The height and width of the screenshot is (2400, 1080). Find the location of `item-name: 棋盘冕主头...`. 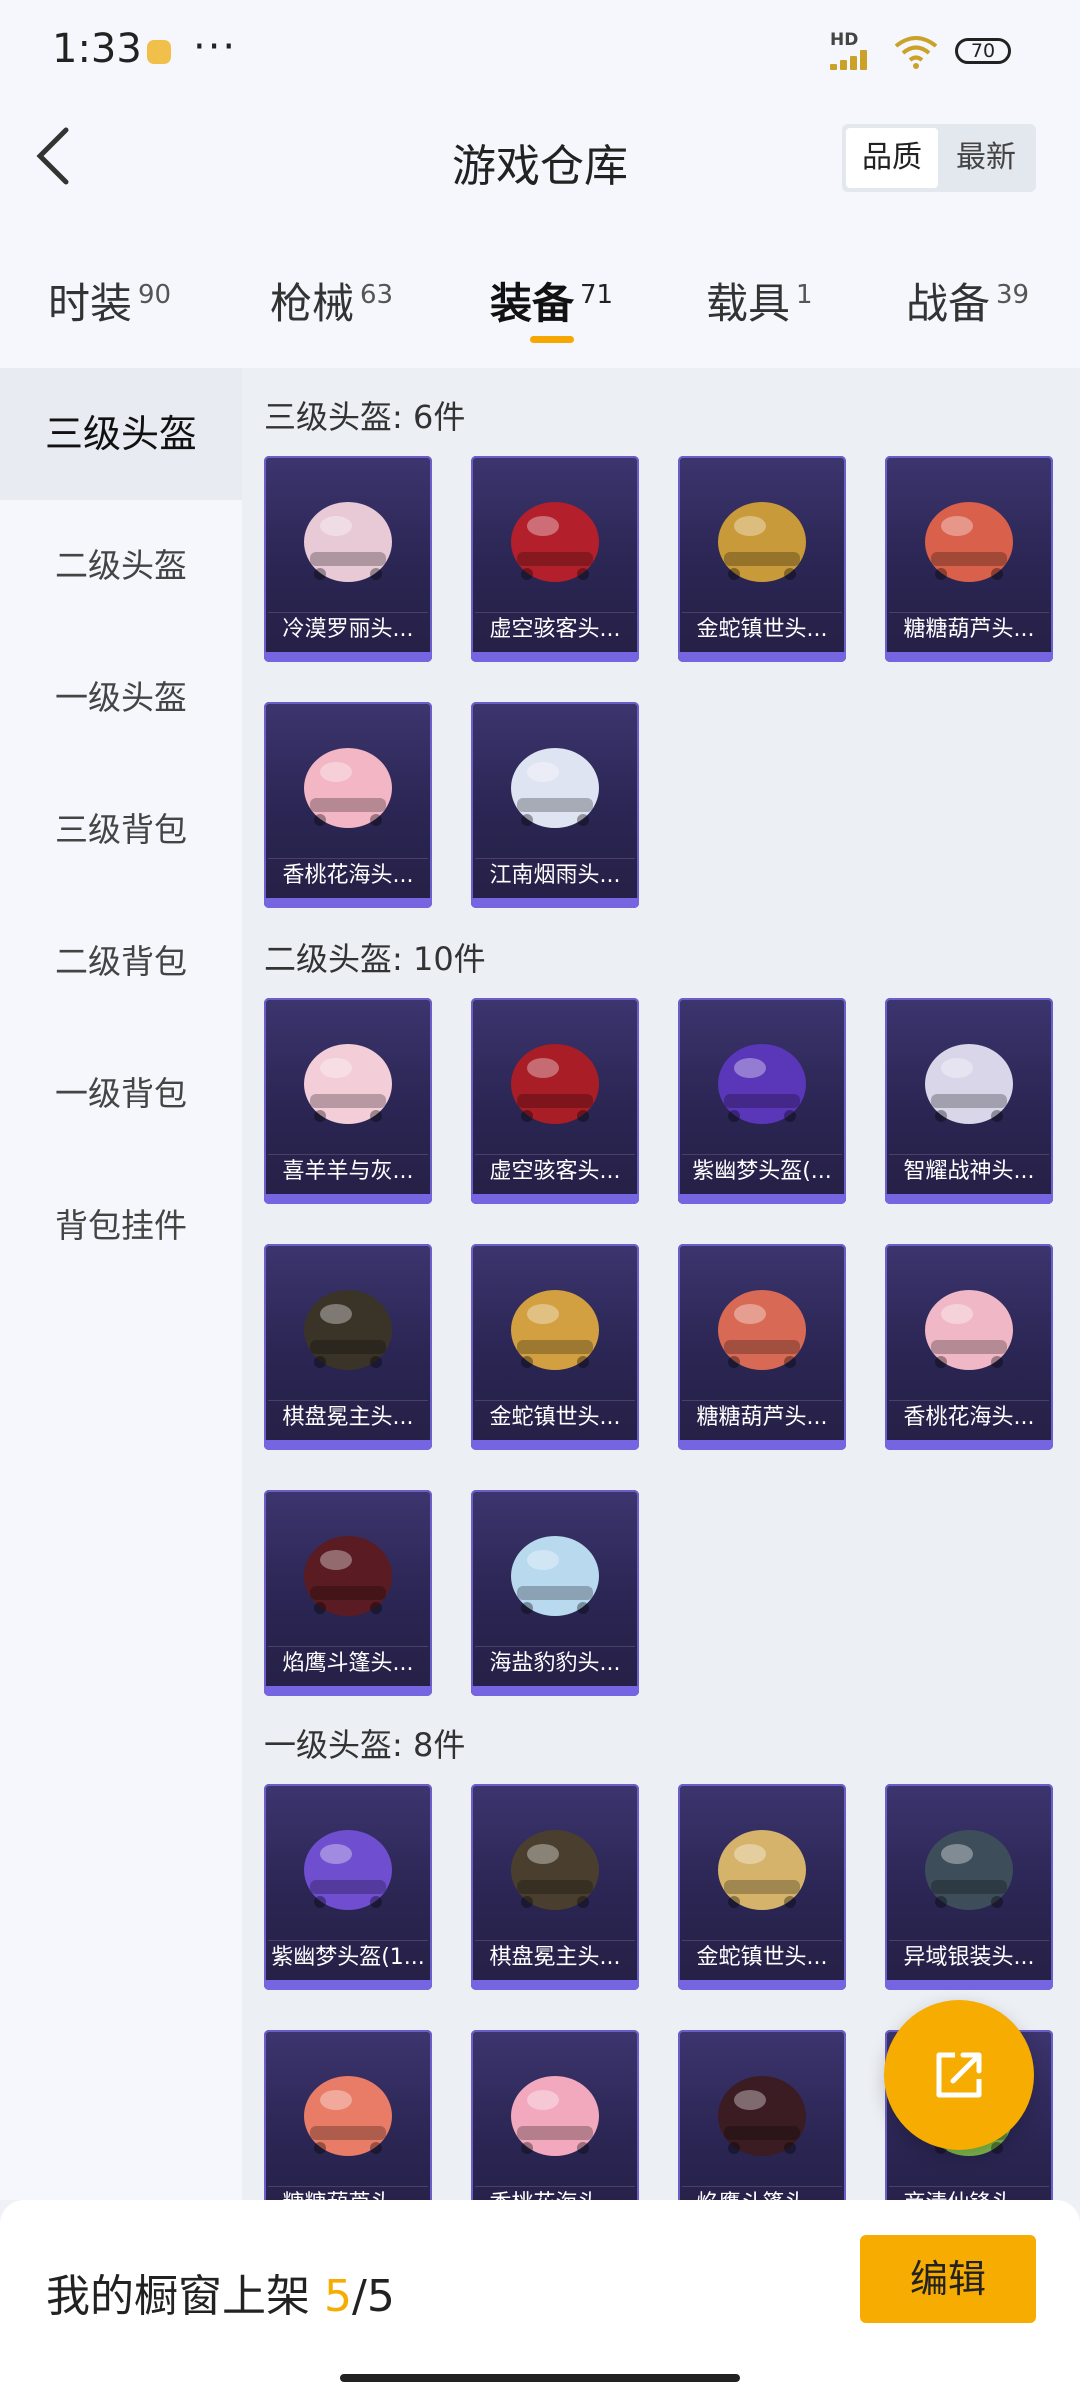

item-name: 棋盘冕主头... is located at coordinates (555, 1957).